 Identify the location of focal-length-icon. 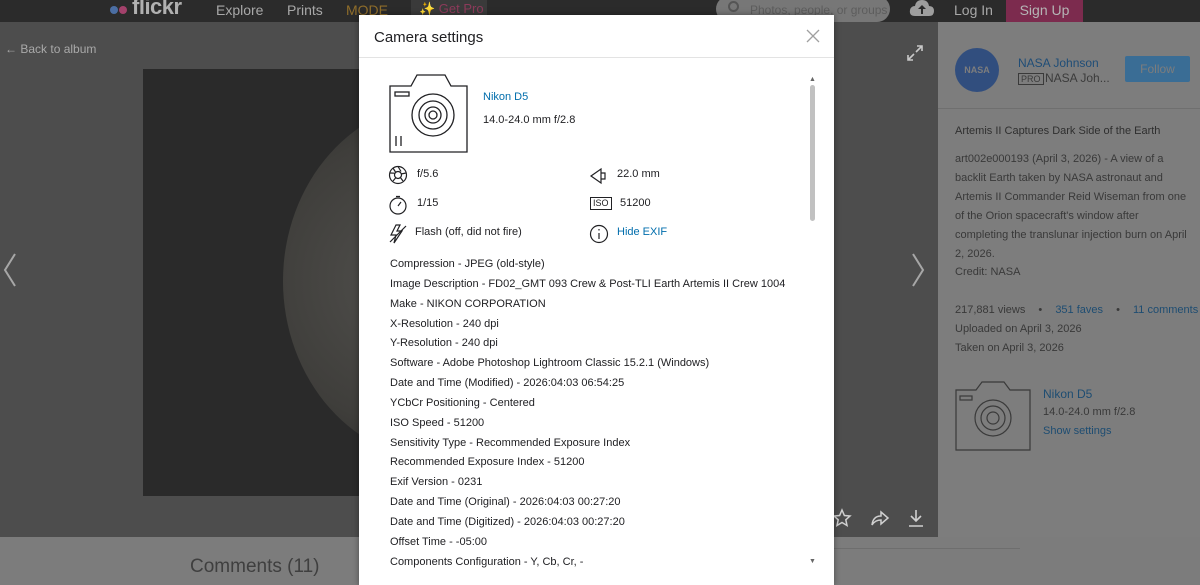
(597, 176).